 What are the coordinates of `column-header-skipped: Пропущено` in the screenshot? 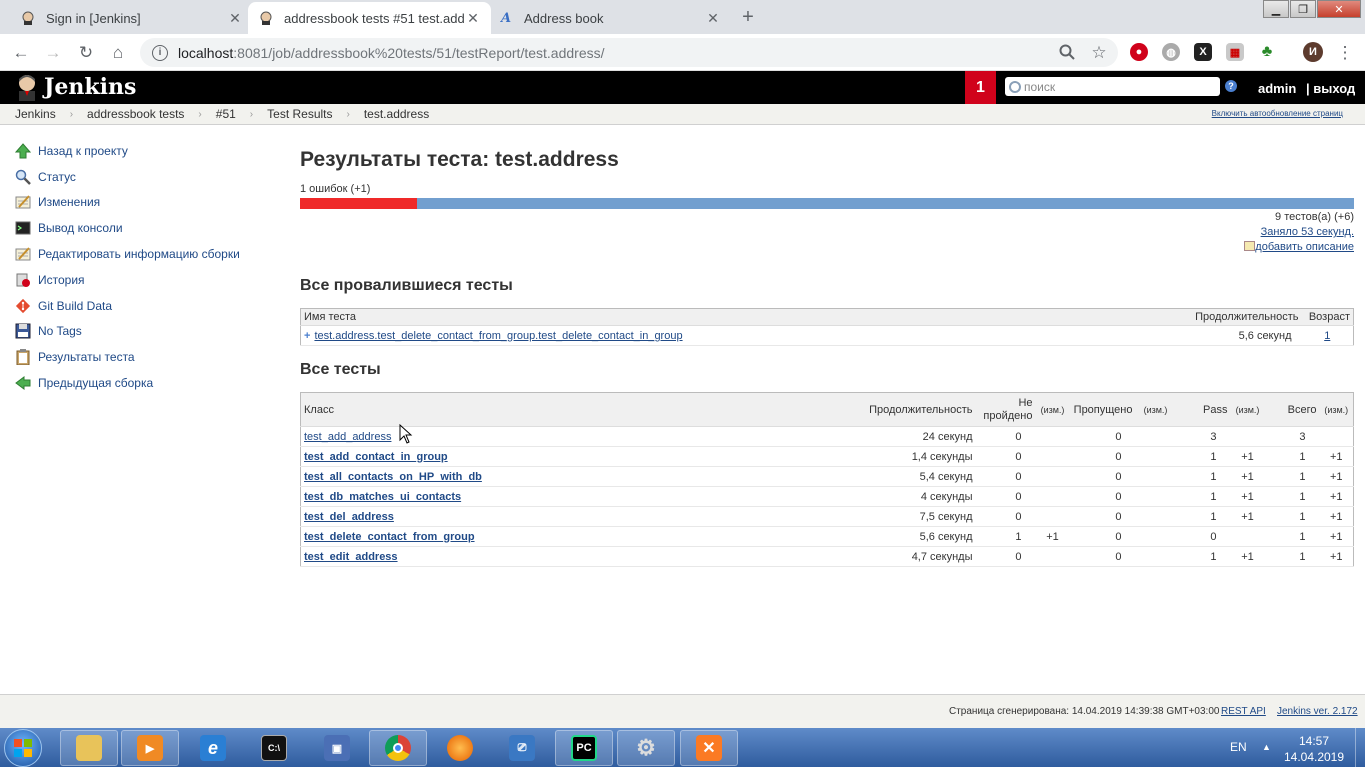 It's located at (1102, 409).